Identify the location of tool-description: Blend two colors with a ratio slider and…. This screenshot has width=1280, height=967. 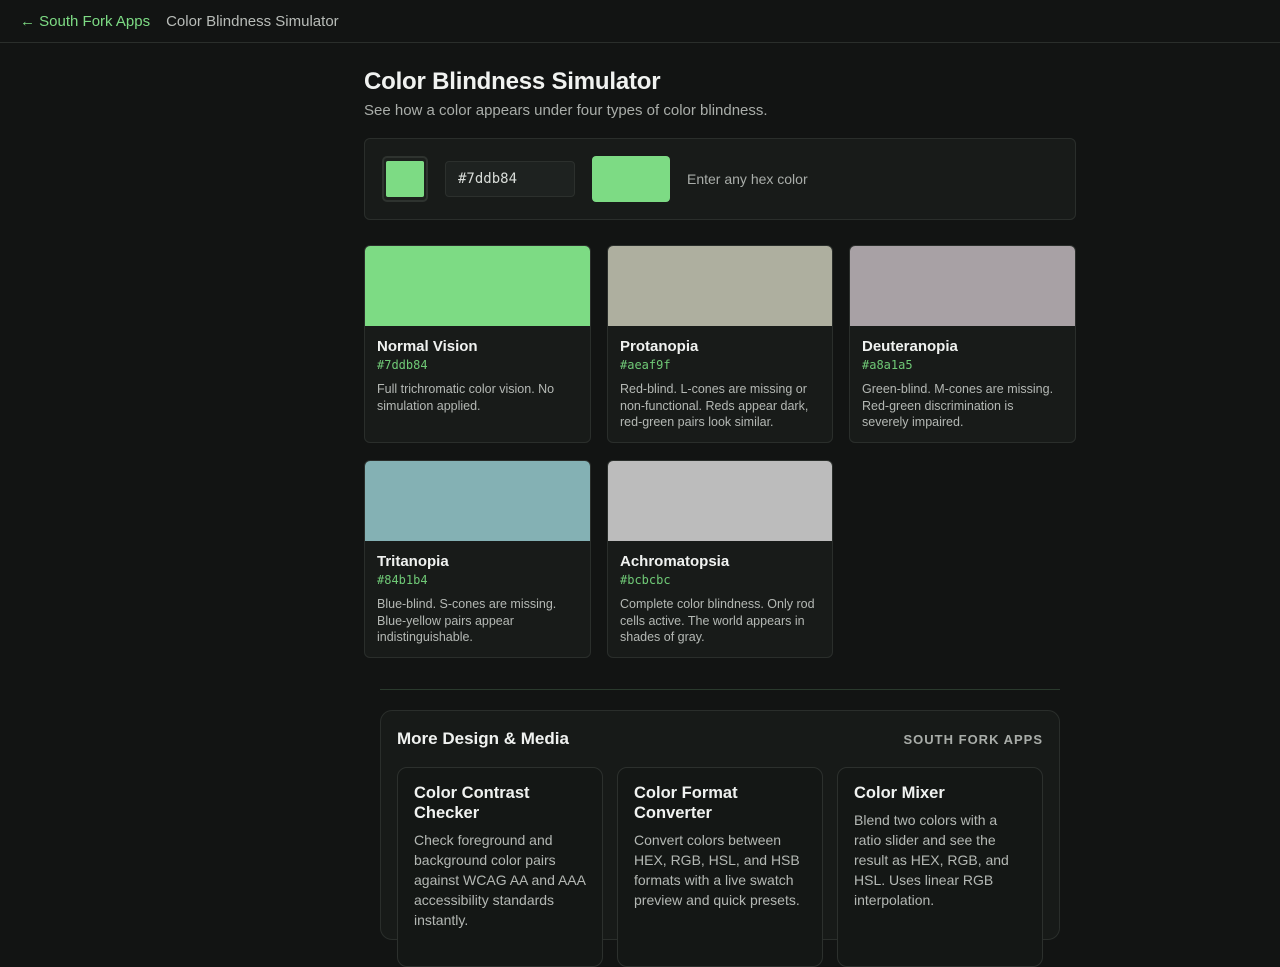
(931, 860).